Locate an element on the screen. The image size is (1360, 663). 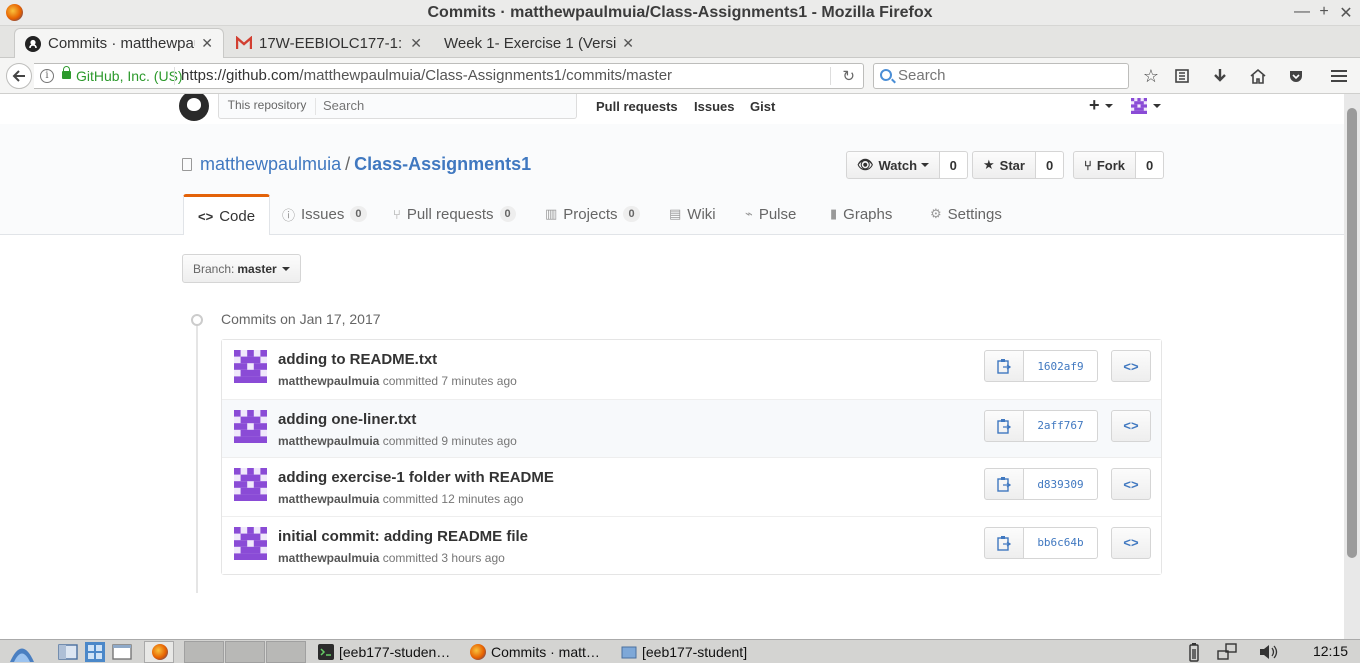
show-desktop-icon is located at coordinates (68, 652).